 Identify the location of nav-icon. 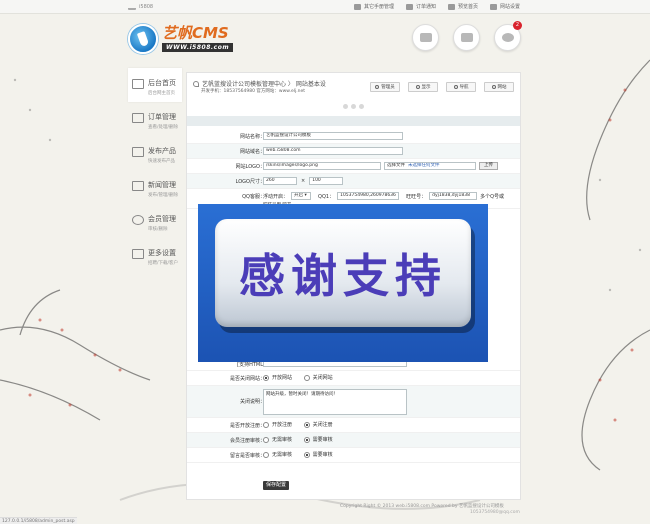
(455, 87).